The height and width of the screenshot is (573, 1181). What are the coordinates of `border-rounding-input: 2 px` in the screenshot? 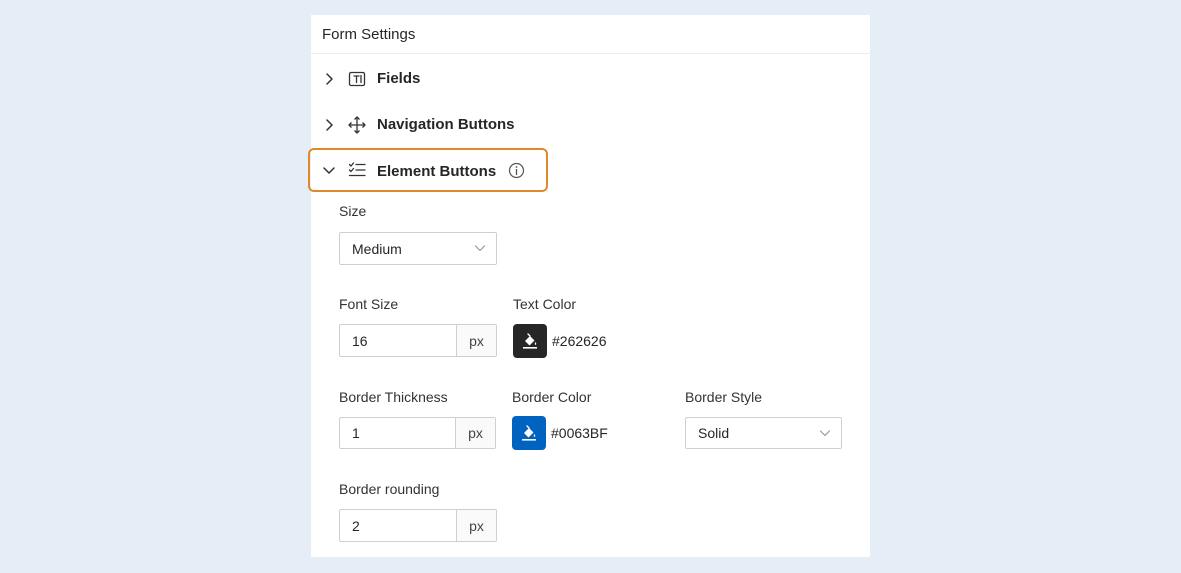 It's located at (418, 525).